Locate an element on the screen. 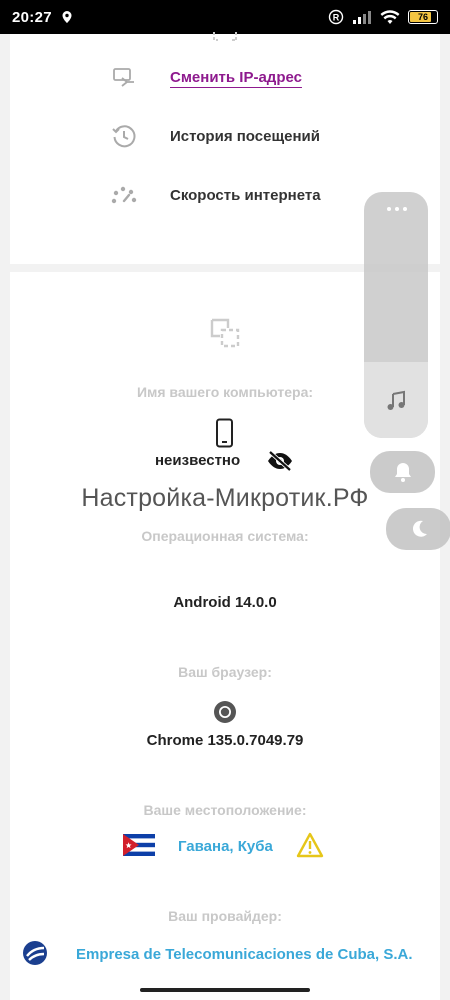 Image resolution: width=450 pixels, height=1000 pixels. status-bar: 20:27 R 76 is located at coordinates (225, 17).